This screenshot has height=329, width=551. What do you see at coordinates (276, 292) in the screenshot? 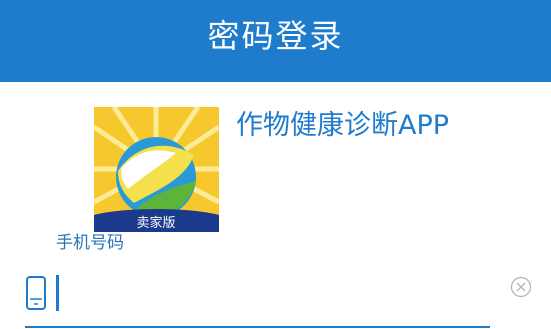
I see `phone-number-input` at bounding box center [276, 292].